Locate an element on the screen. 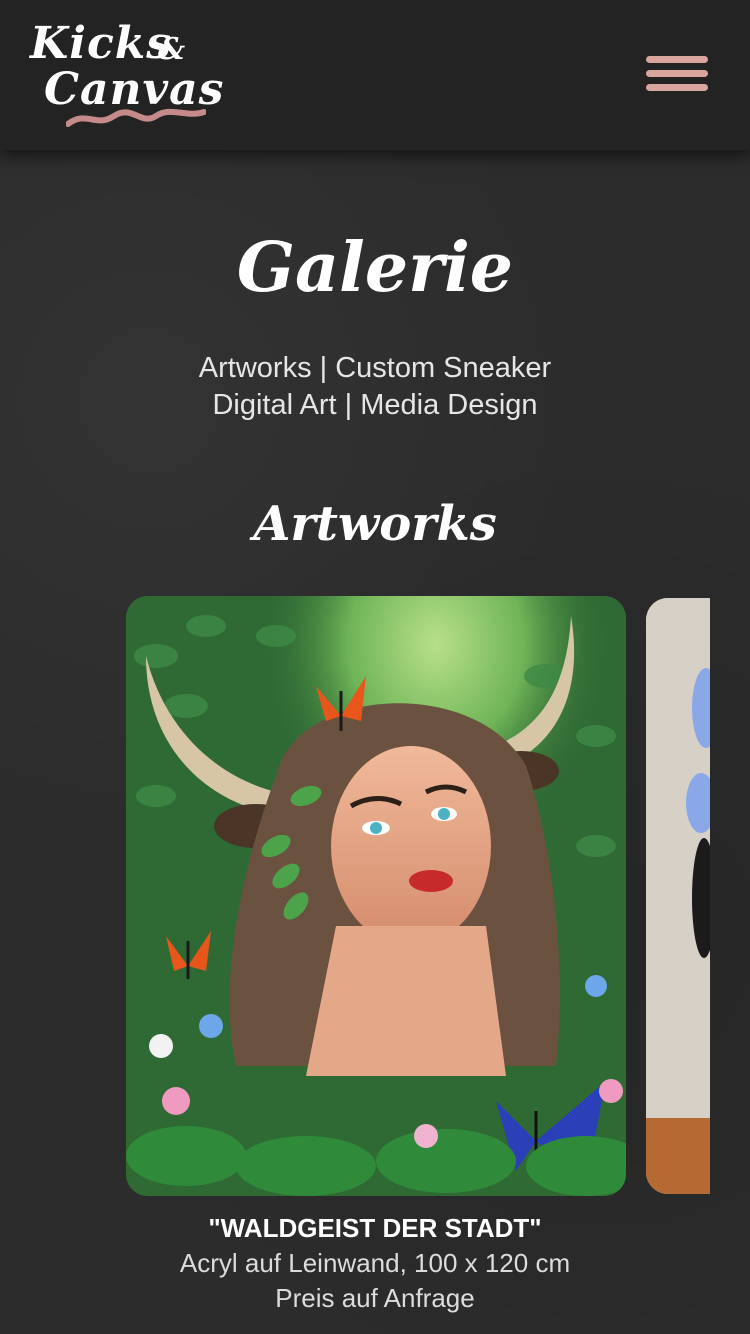 The width and height of the screenshot is (750, 1334). logo-ampersand: & is located at coordinates (172, 49).